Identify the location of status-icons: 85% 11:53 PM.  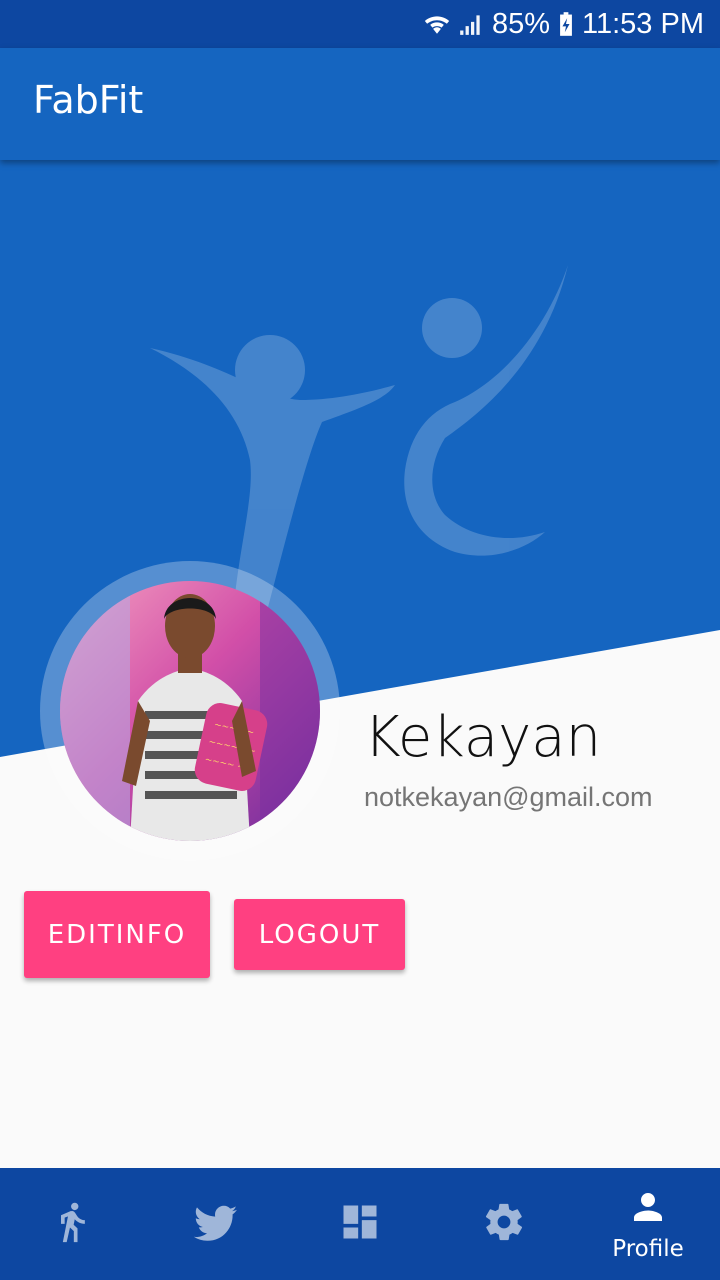
(564, 24).